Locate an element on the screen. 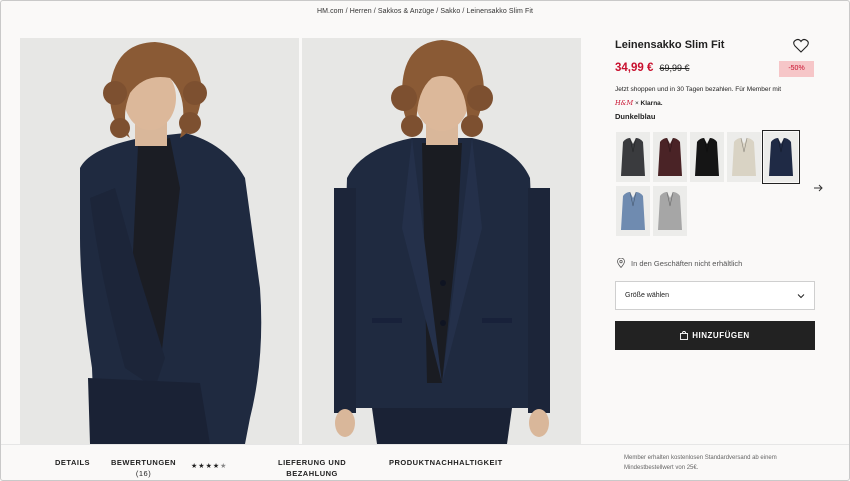 This screenshot has height=481, width=850. location-pin-icon is located at coordinates (621, 263).